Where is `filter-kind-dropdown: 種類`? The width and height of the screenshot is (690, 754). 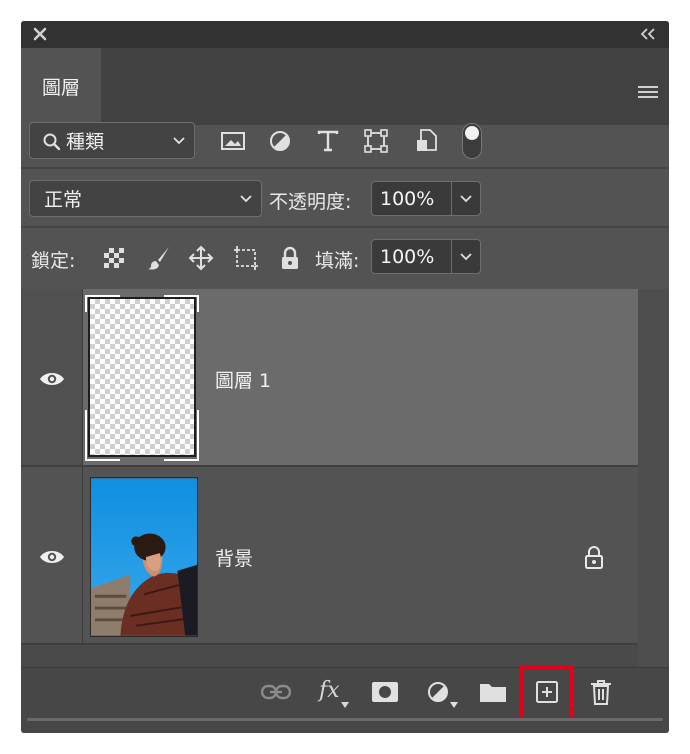
filter-kind-dropdown: 種類 is located at coordinates (112, 140).